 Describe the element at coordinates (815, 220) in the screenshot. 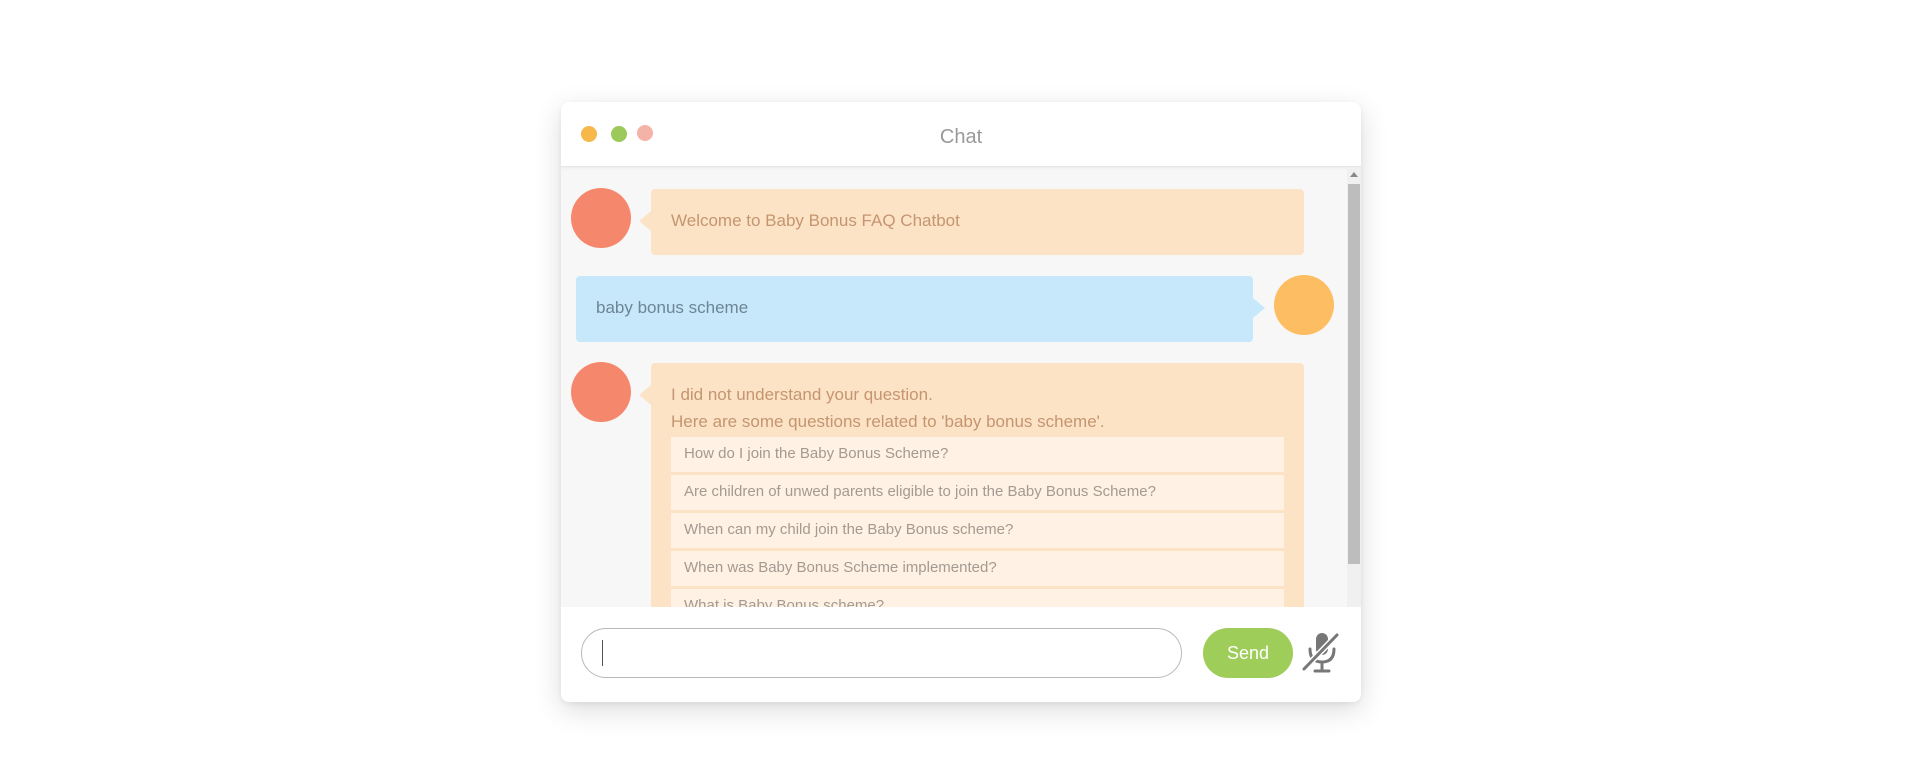

I see `message-text: Welcome to Baby Bonus FAQ Chatbot` at that location.